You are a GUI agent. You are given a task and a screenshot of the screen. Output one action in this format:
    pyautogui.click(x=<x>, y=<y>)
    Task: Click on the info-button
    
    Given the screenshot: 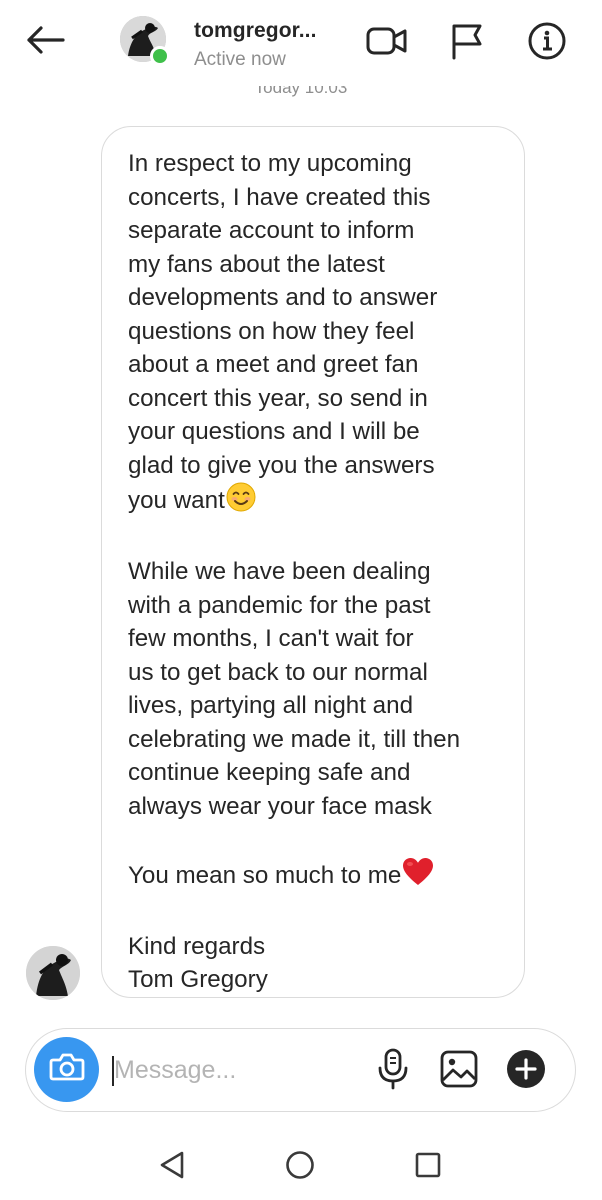 What is the action you would take?
    pyautogui.click(x=547, y=43)
    